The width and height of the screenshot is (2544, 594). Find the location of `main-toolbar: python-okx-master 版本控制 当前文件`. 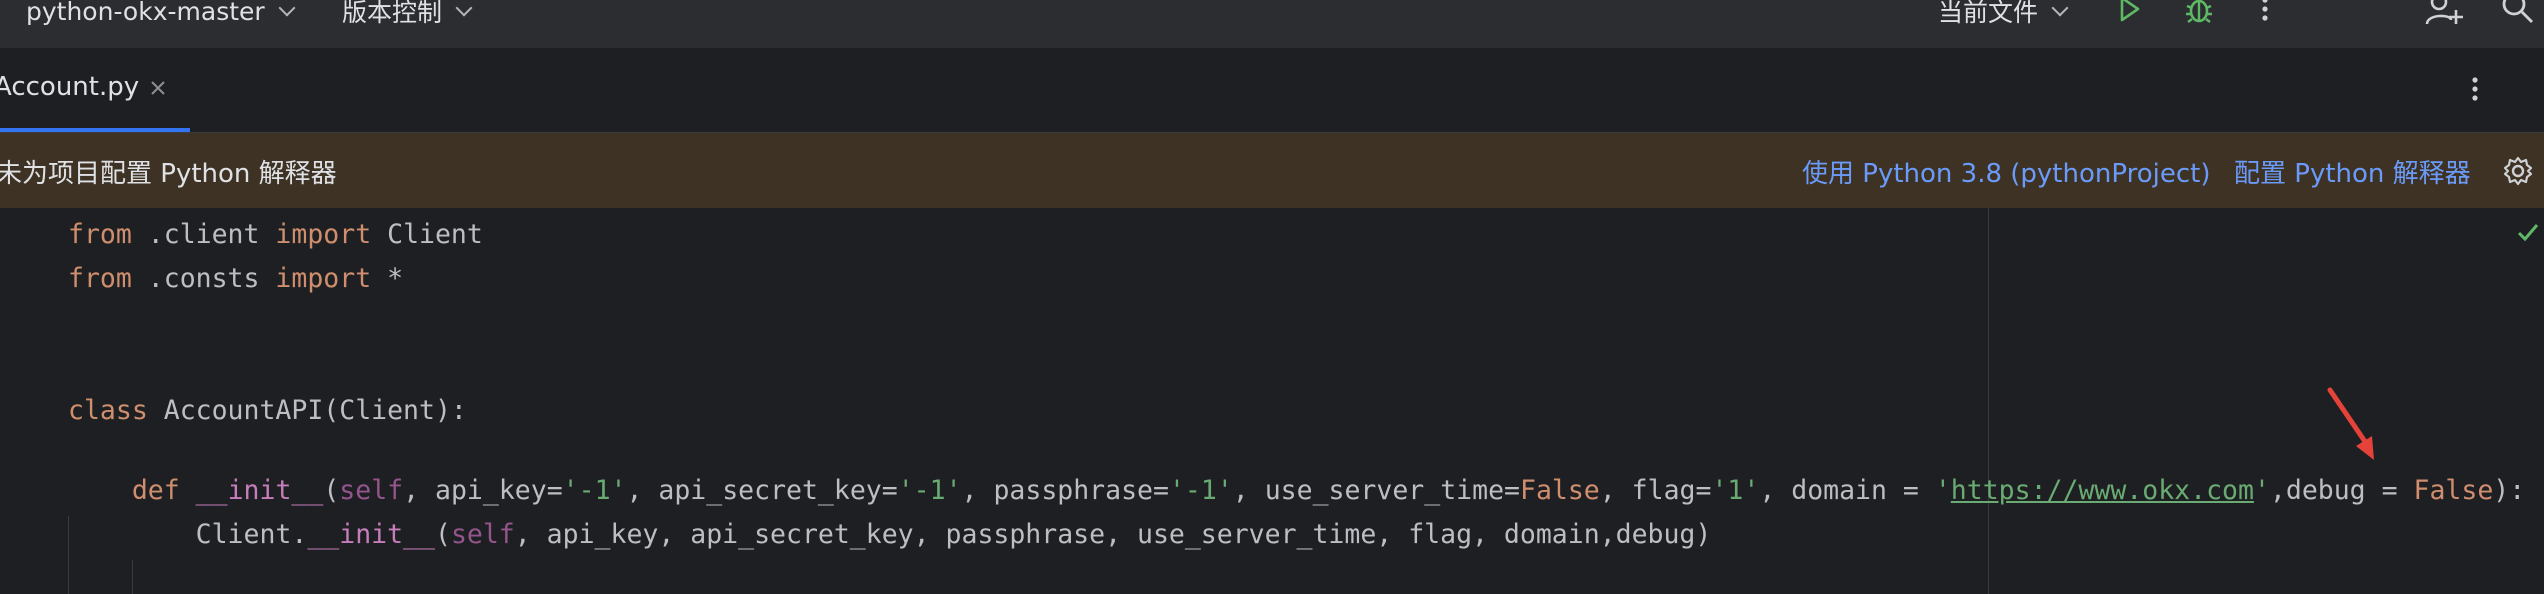

main-toolbar: python-okx-master 版本控制 当前文件 is located at coordinates (1272, 24).